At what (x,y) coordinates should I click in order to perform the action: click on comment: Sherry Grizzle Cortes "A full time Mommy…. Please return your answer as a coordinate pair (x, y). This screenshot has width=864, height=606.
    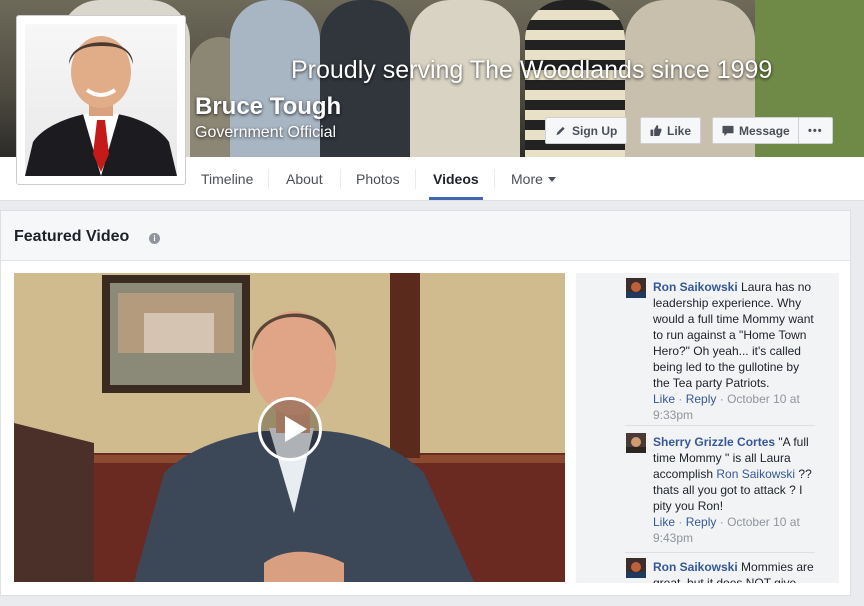
    Looking at the image, I should click on (732, 490).